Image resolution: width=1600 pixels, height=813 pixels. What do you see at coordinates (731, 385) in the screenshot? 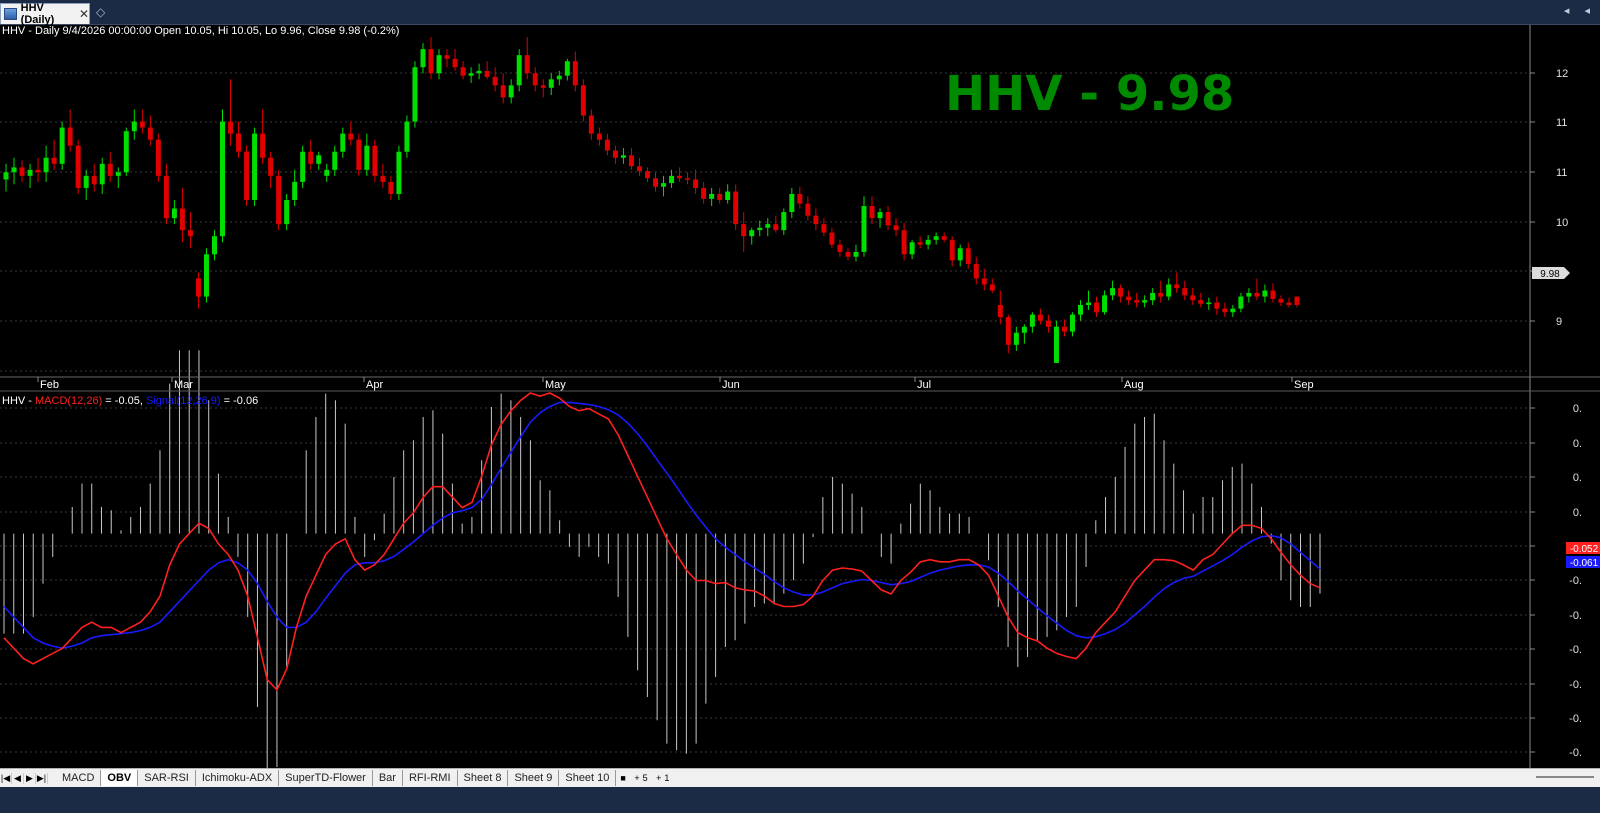
I see `x-axis-label: Jun` at bounding box center [731, 385].